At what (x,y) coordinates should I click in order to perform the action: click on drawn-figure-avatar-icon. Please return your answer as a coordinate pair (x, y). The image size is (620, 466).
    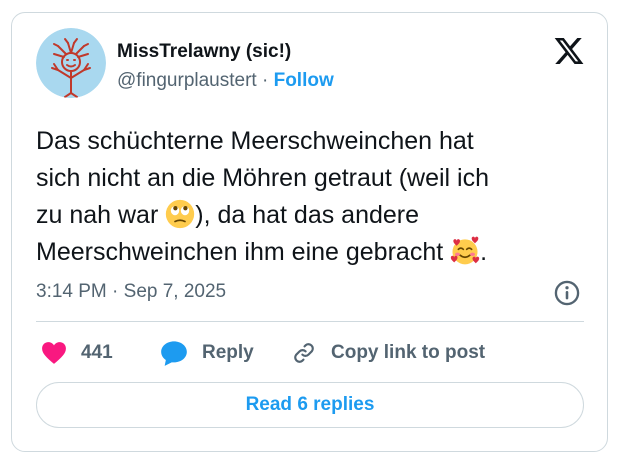
    Looking at the image, I should click on (71, 63).